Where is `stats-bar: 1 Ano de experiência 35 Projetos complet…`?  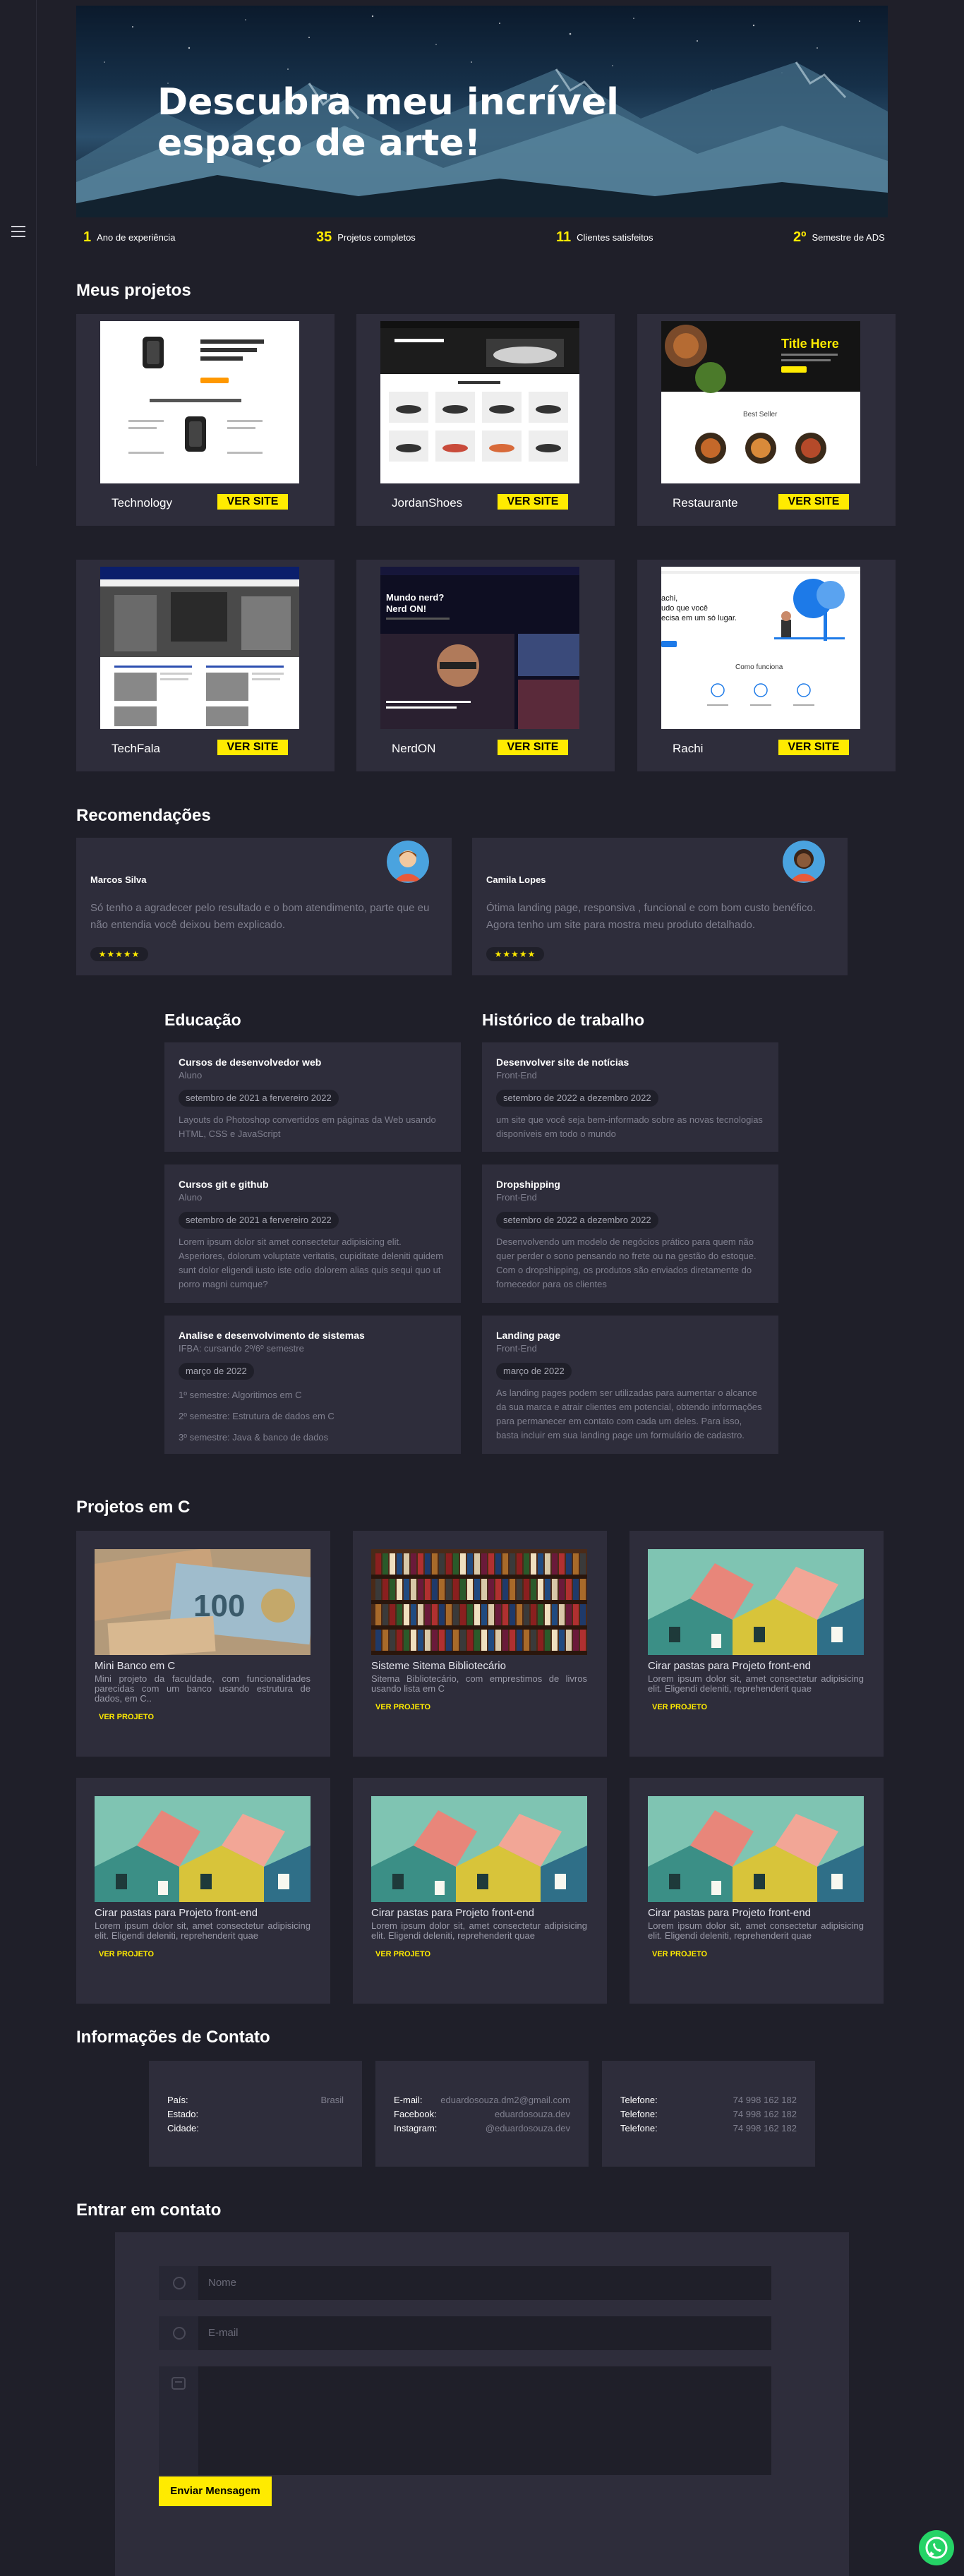
stats-bar: 1 Ano de experiência 35 Projetos complet… is located at coordinates (482, 240).